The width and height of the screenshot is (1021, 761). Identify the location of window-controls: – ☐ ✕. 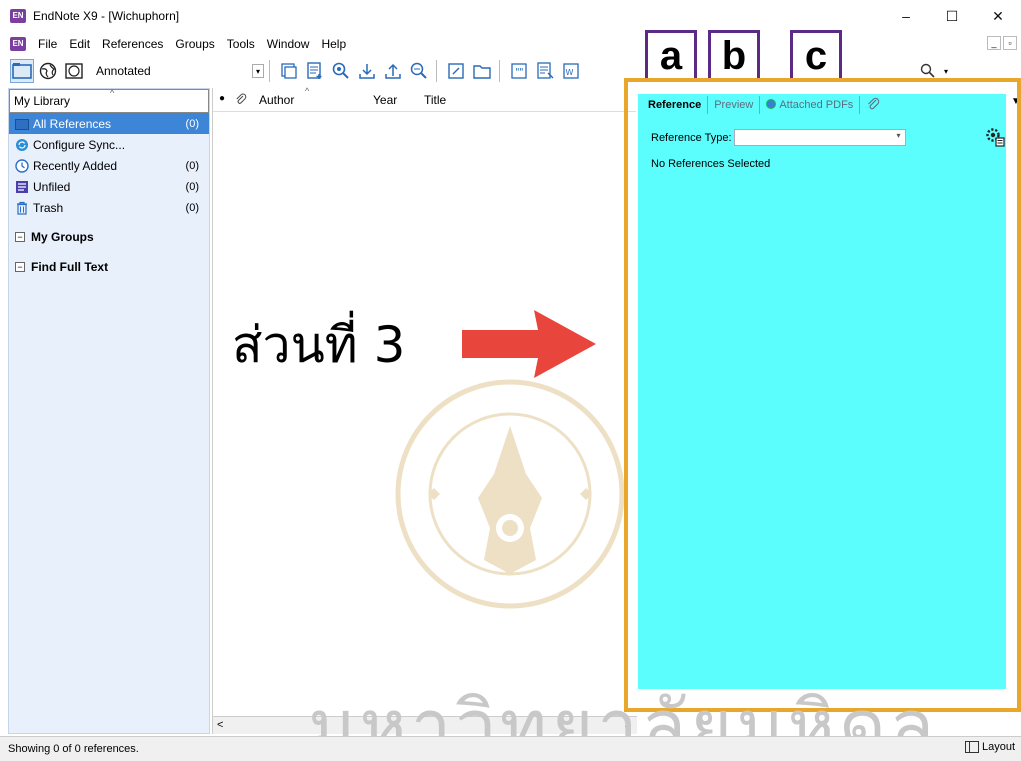
(952, 16).